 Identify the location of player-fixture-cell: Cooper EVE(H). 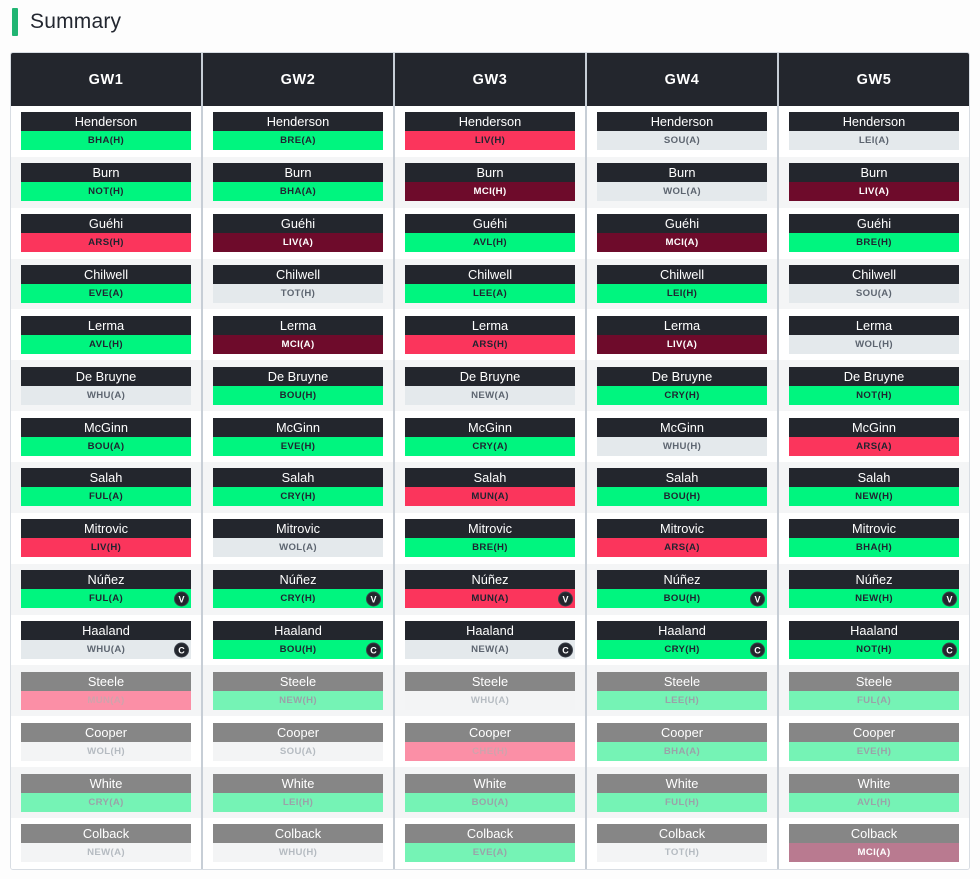
(874, 742).